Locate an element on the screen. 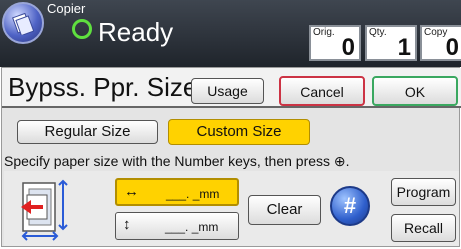  quantity-counter: Qty. 1 is located at coordinates (391, 43).